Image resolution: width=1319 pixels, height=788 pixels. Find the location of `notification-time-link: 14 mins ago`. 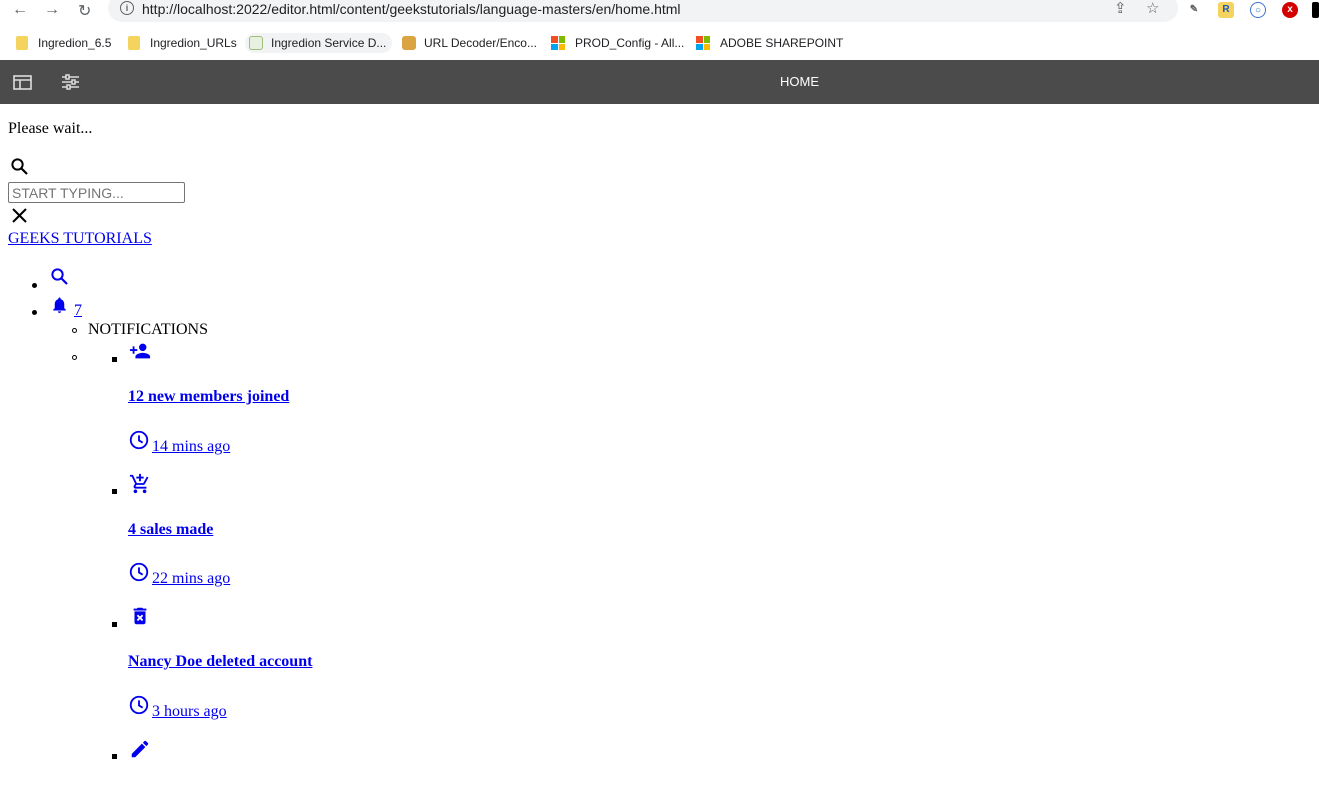

notification-time-link: 14 mins ago is located at coordinates (191, 447).